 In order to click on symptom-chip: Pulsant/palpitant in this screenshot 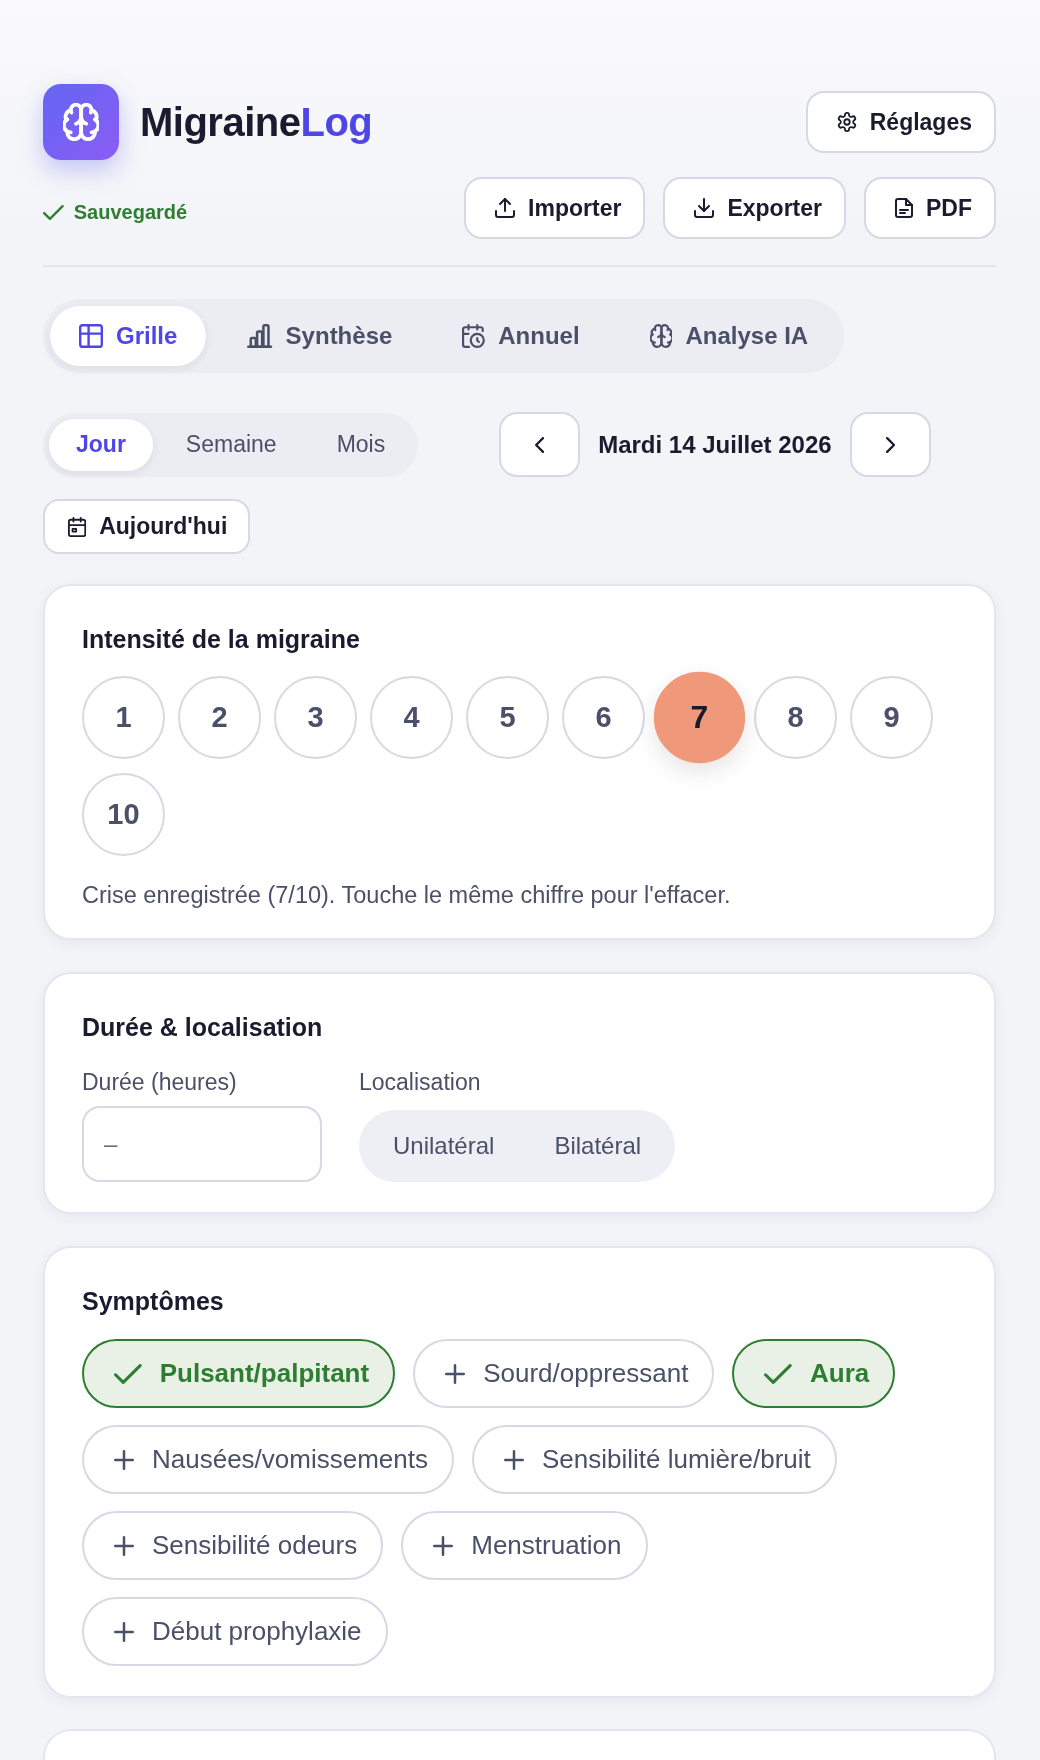, I will do `click(239, 1373)`.